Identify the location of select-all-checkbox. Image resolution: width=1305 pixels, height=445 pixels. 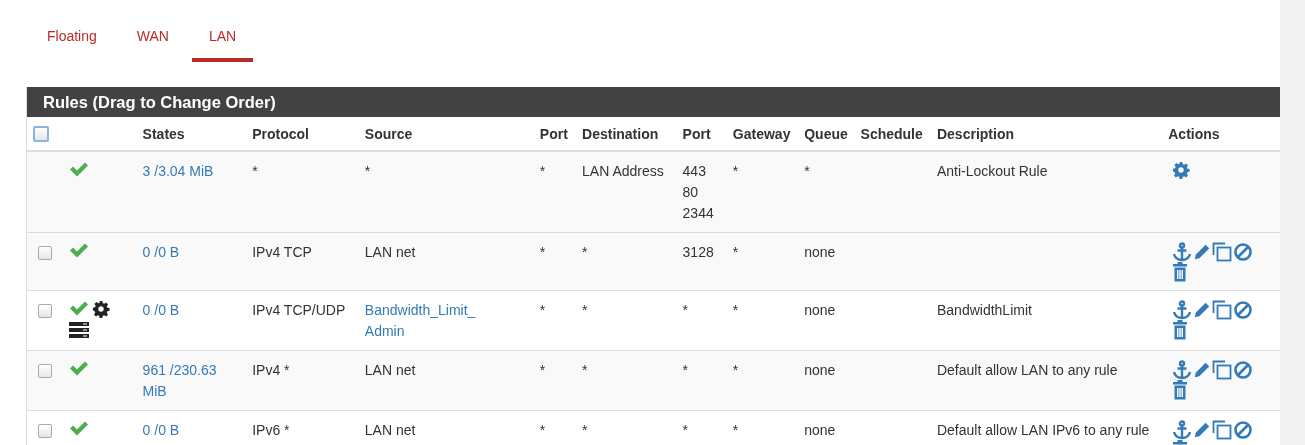
(41, 134).